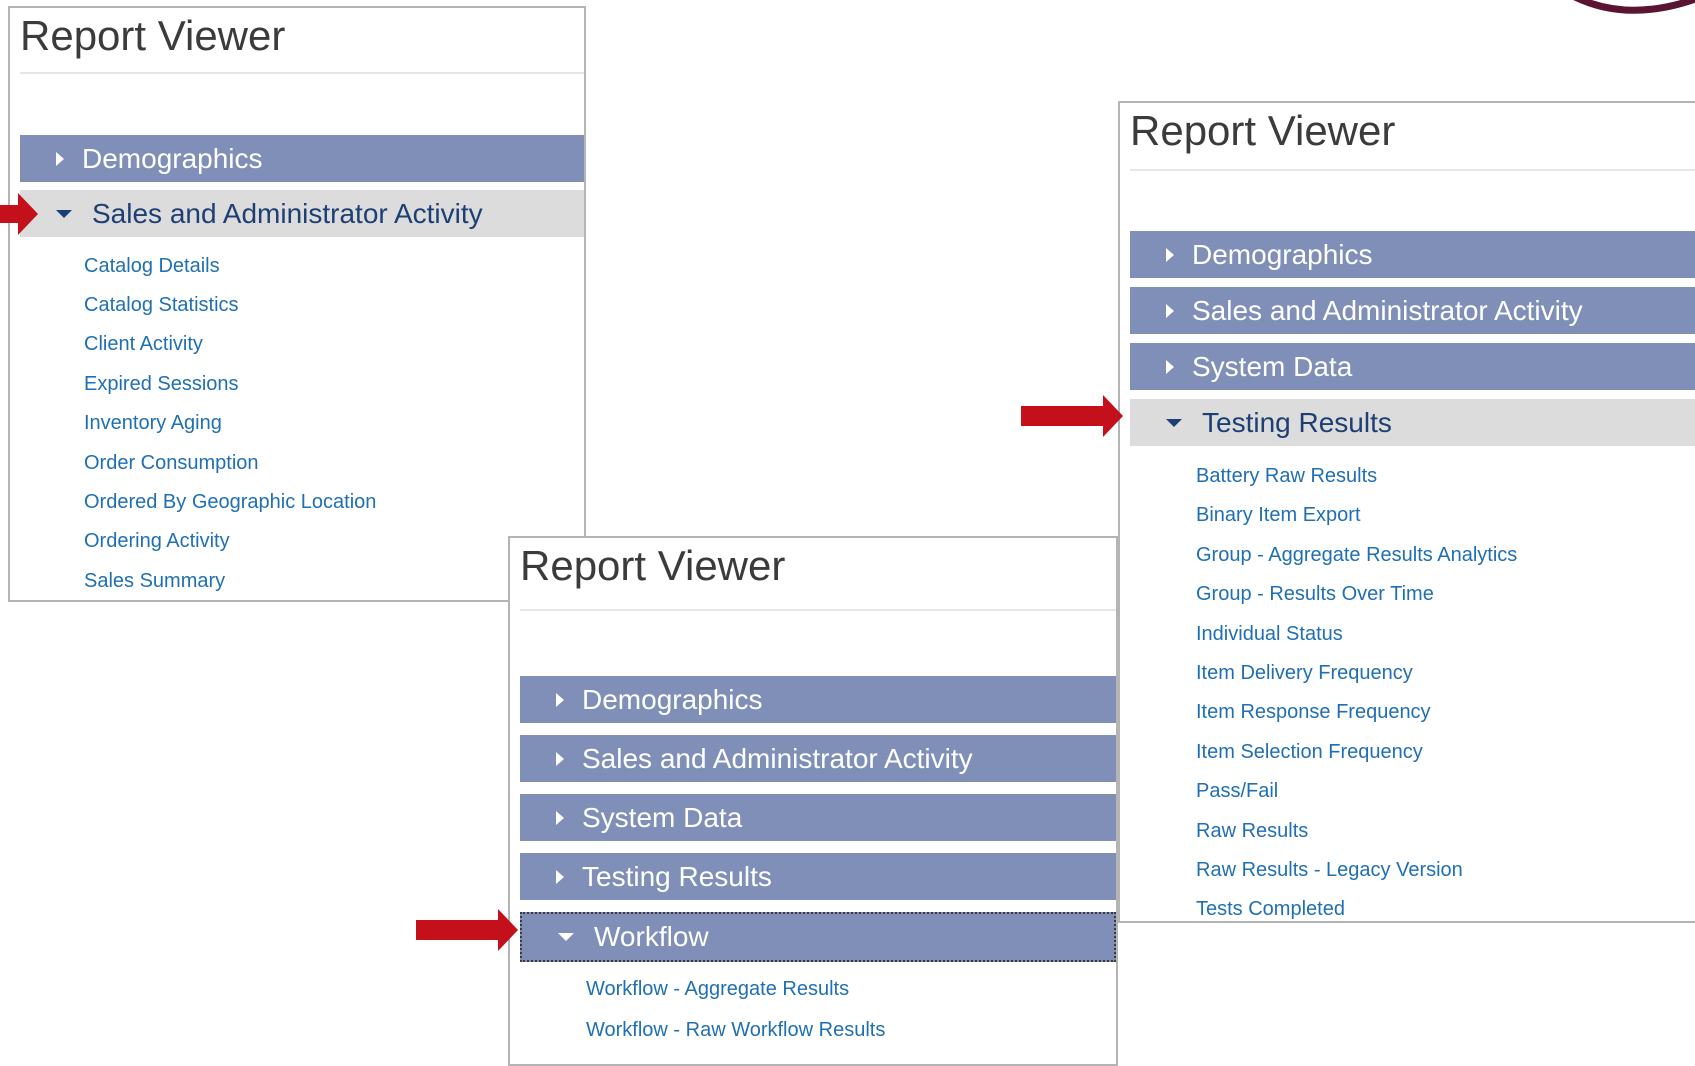  What do you see at coordinates (153, 423) in the screenshot?
I see `report-link-inventory-aging: Inventory Aging` at bounding box center [153, 423].